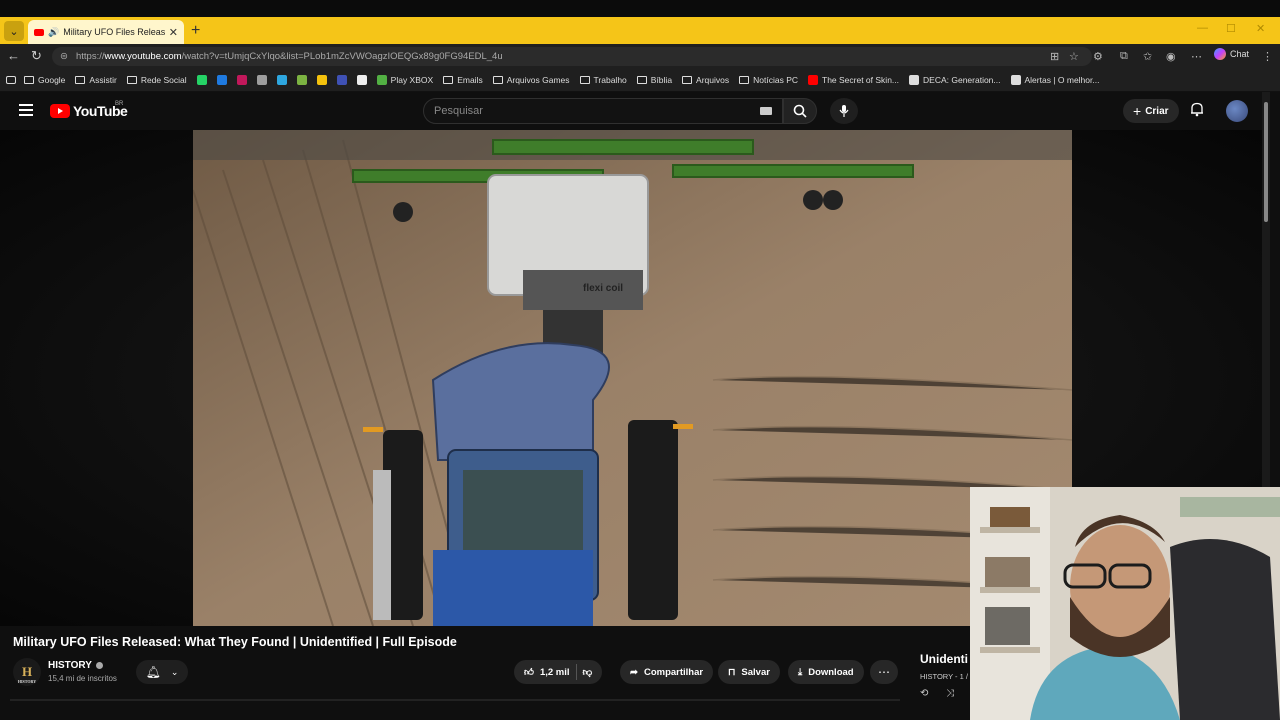 Image resolution: width=1280 pixels, height=720 pixels. What do you see at coordinates (1171, 56) in the screenshot?
I see `profile-icon: ◉` at bounding box center [1171, 56].